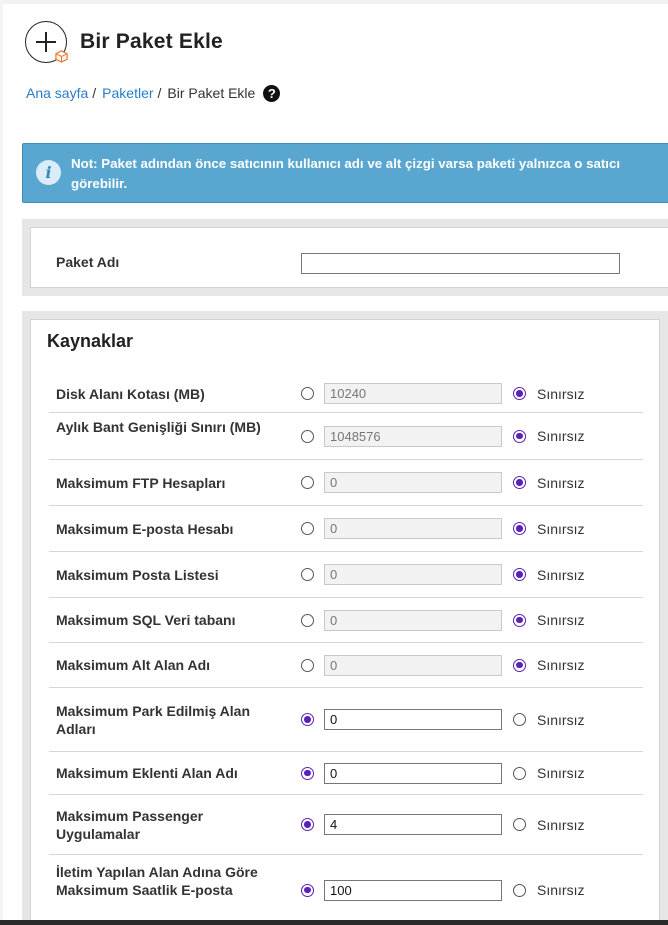  I want to click on resource-label: Maksimum Eklenti Alan Adı, so click(147, 773).